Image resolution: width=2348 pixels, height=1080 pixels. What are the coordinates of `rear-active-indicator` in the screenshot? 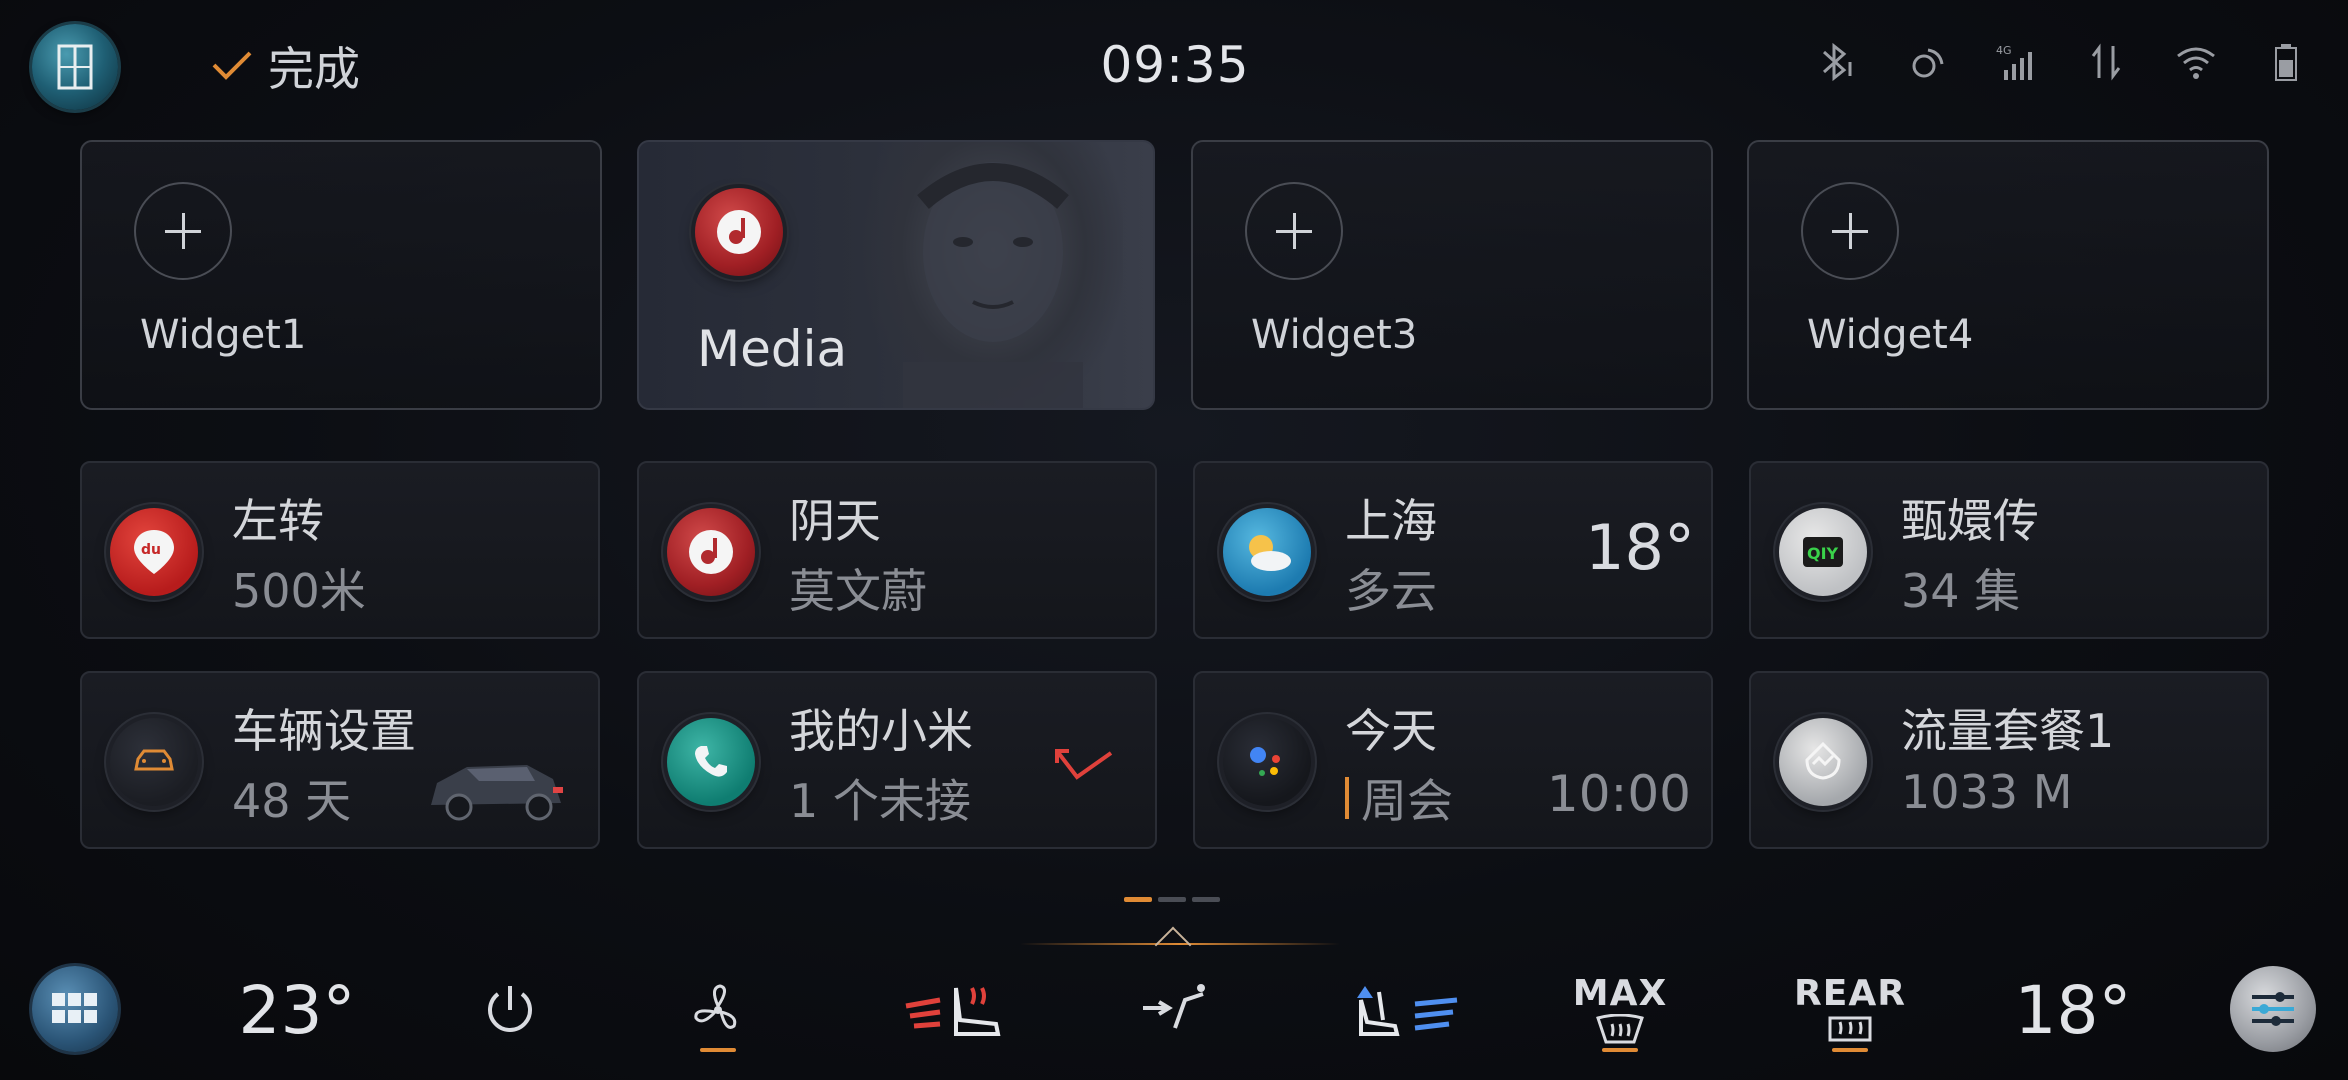 It's located at (1850, 1050).